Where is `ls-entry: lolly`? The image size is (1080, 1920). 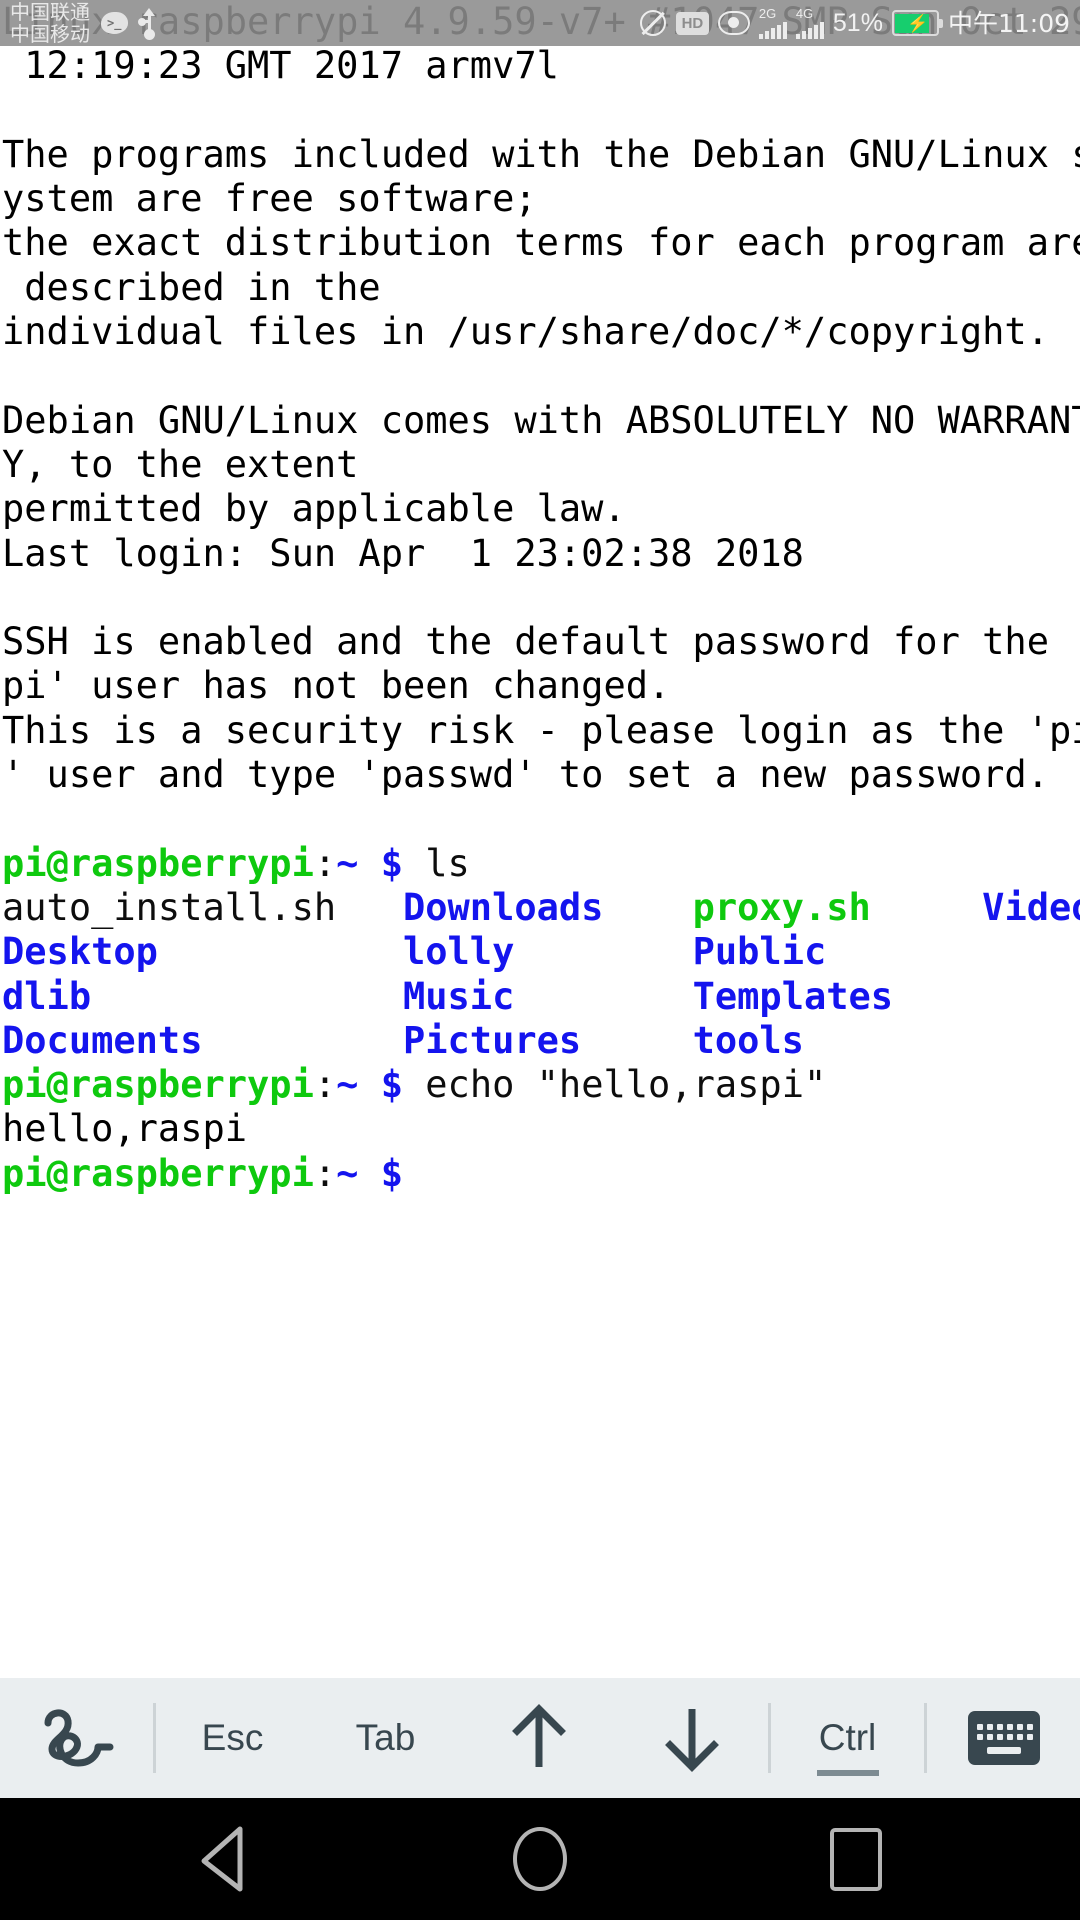
ls-entry: lolly is located at coordinates (458, 952).